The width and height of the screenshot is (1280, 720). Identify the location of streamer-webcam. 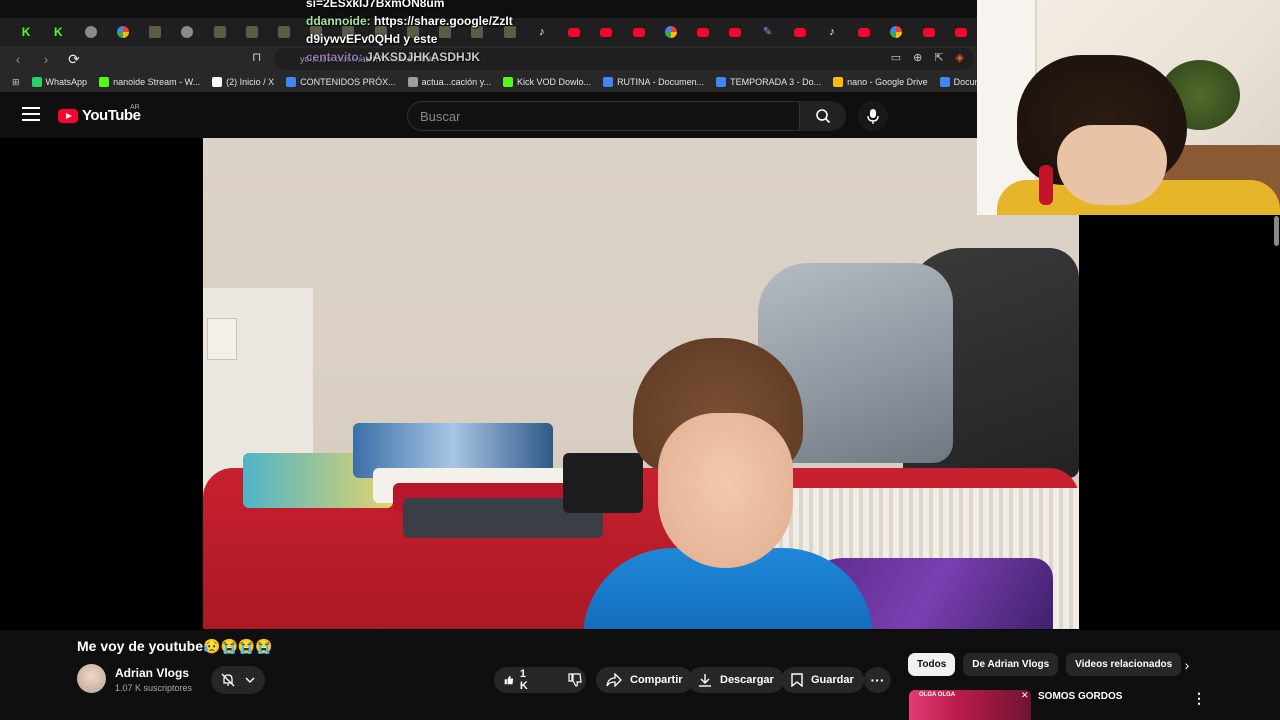
(1128, 107).